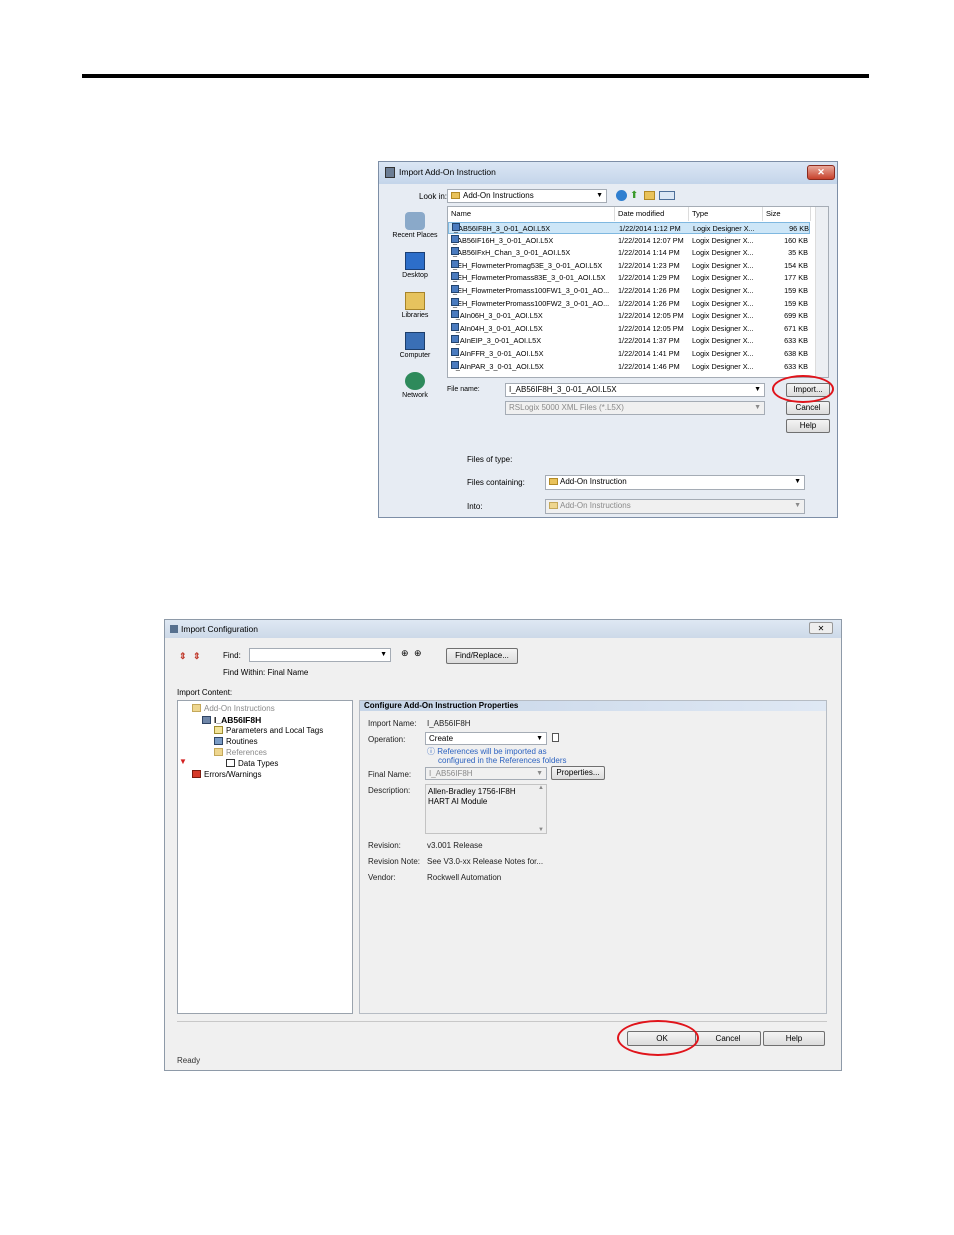 The height and width of the screenshot is (1235, 954). What do you see at coordinates (320, 655) in the screenshot?
I see `find-input: ▼` at bounding box center [320, 655].